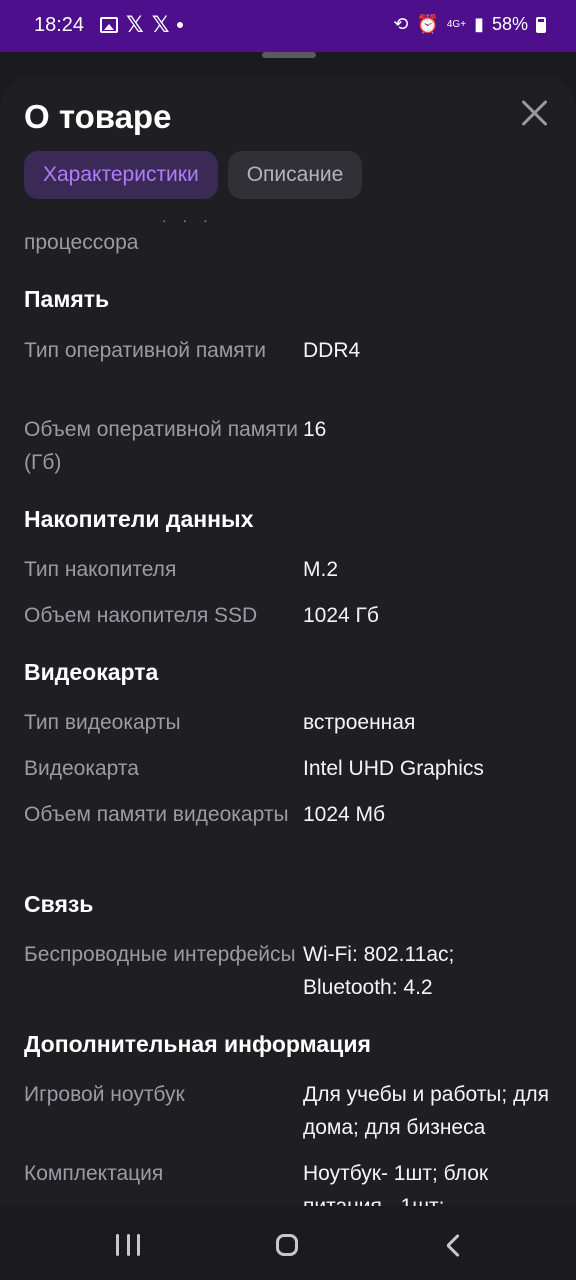  I want to click on section-heading-gpu: Видеокарта, so click(91, 672).